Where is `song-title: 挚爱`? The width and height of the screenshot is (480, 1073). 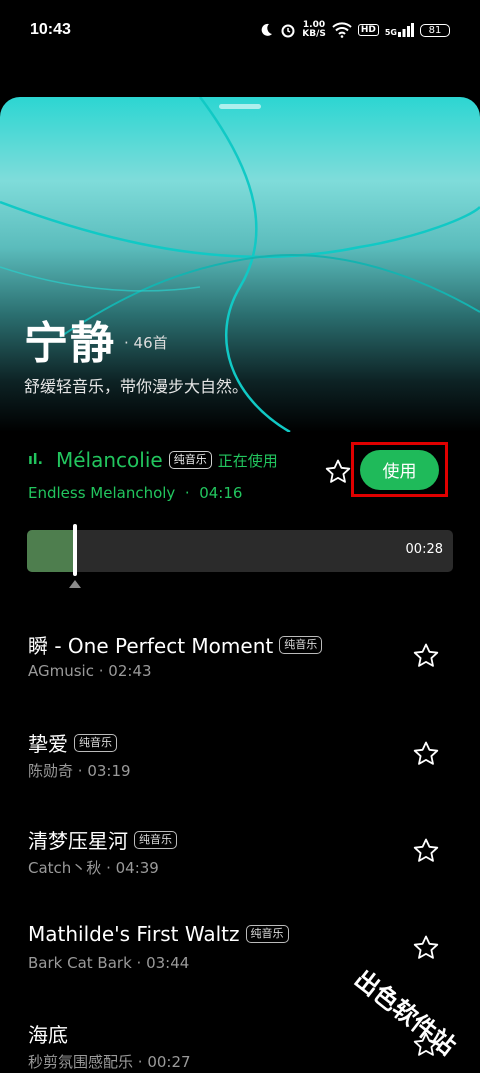 song-title: 挚爱 is located at coordinates (48, 744).